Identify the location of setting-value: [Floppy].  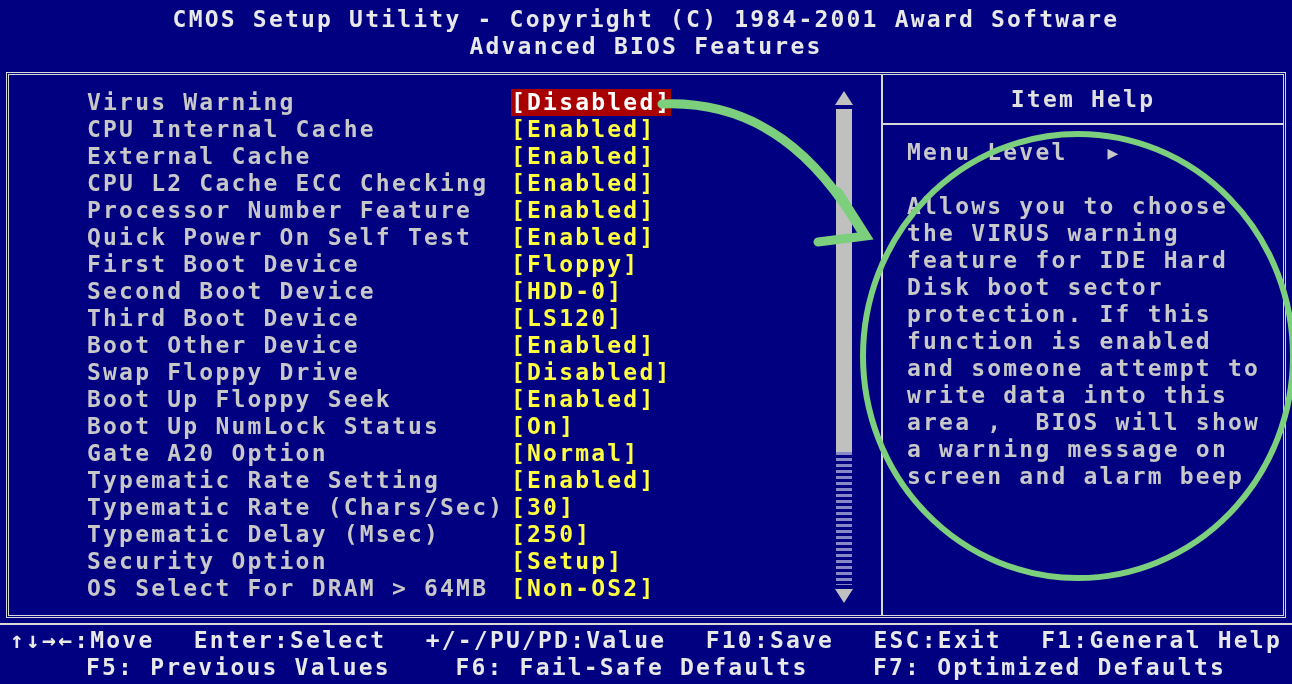
(575, 264).